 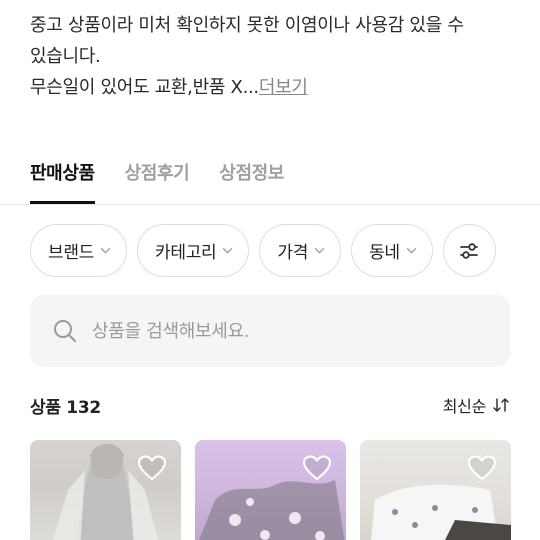 What do you see at coordinates (283, 87) in the screenshot?
I see `more-link: 더보기` at bounding box center [283, 87].